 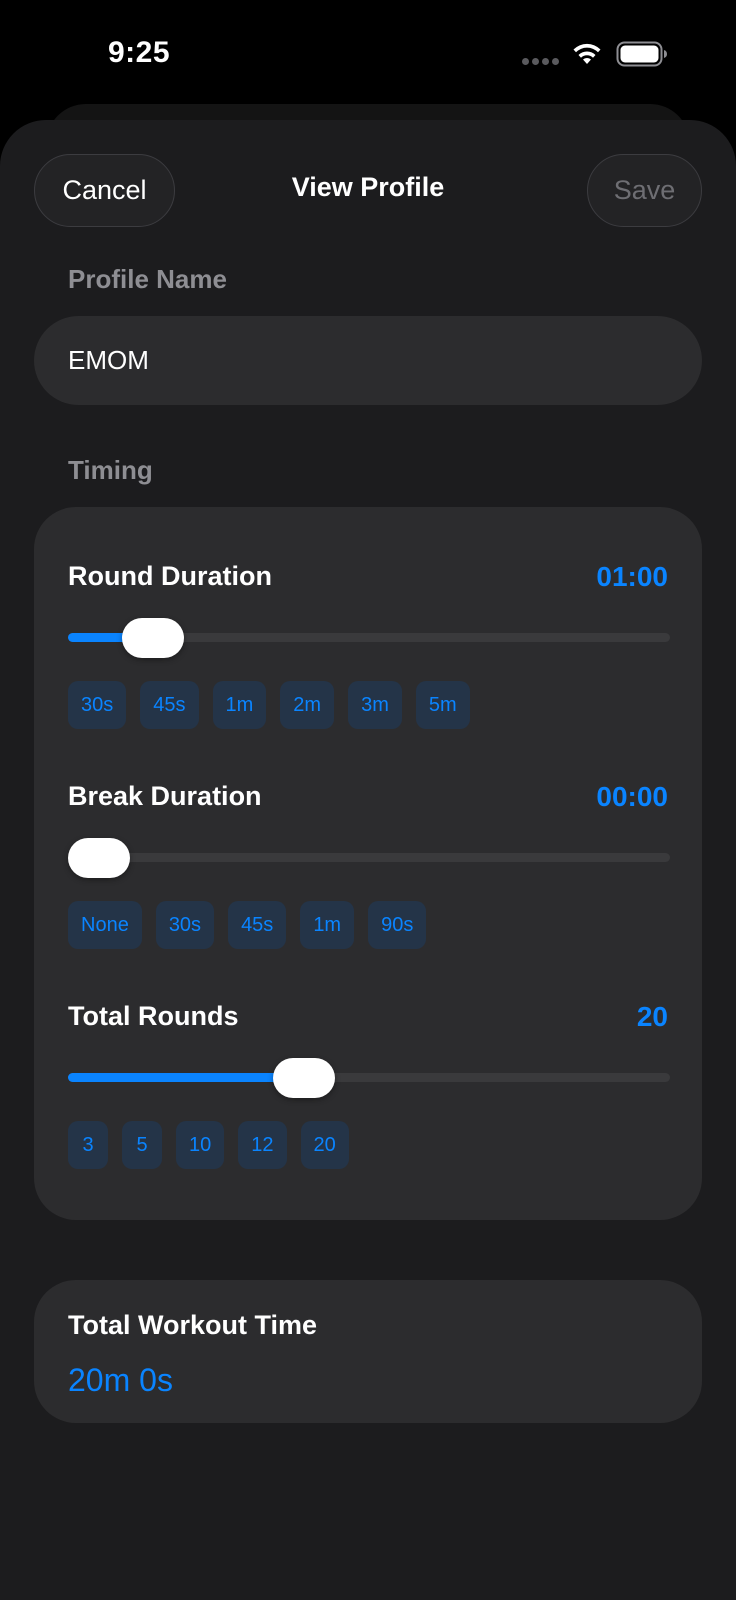 I want to click on round-duration-slider, so click(x=369, y=638).